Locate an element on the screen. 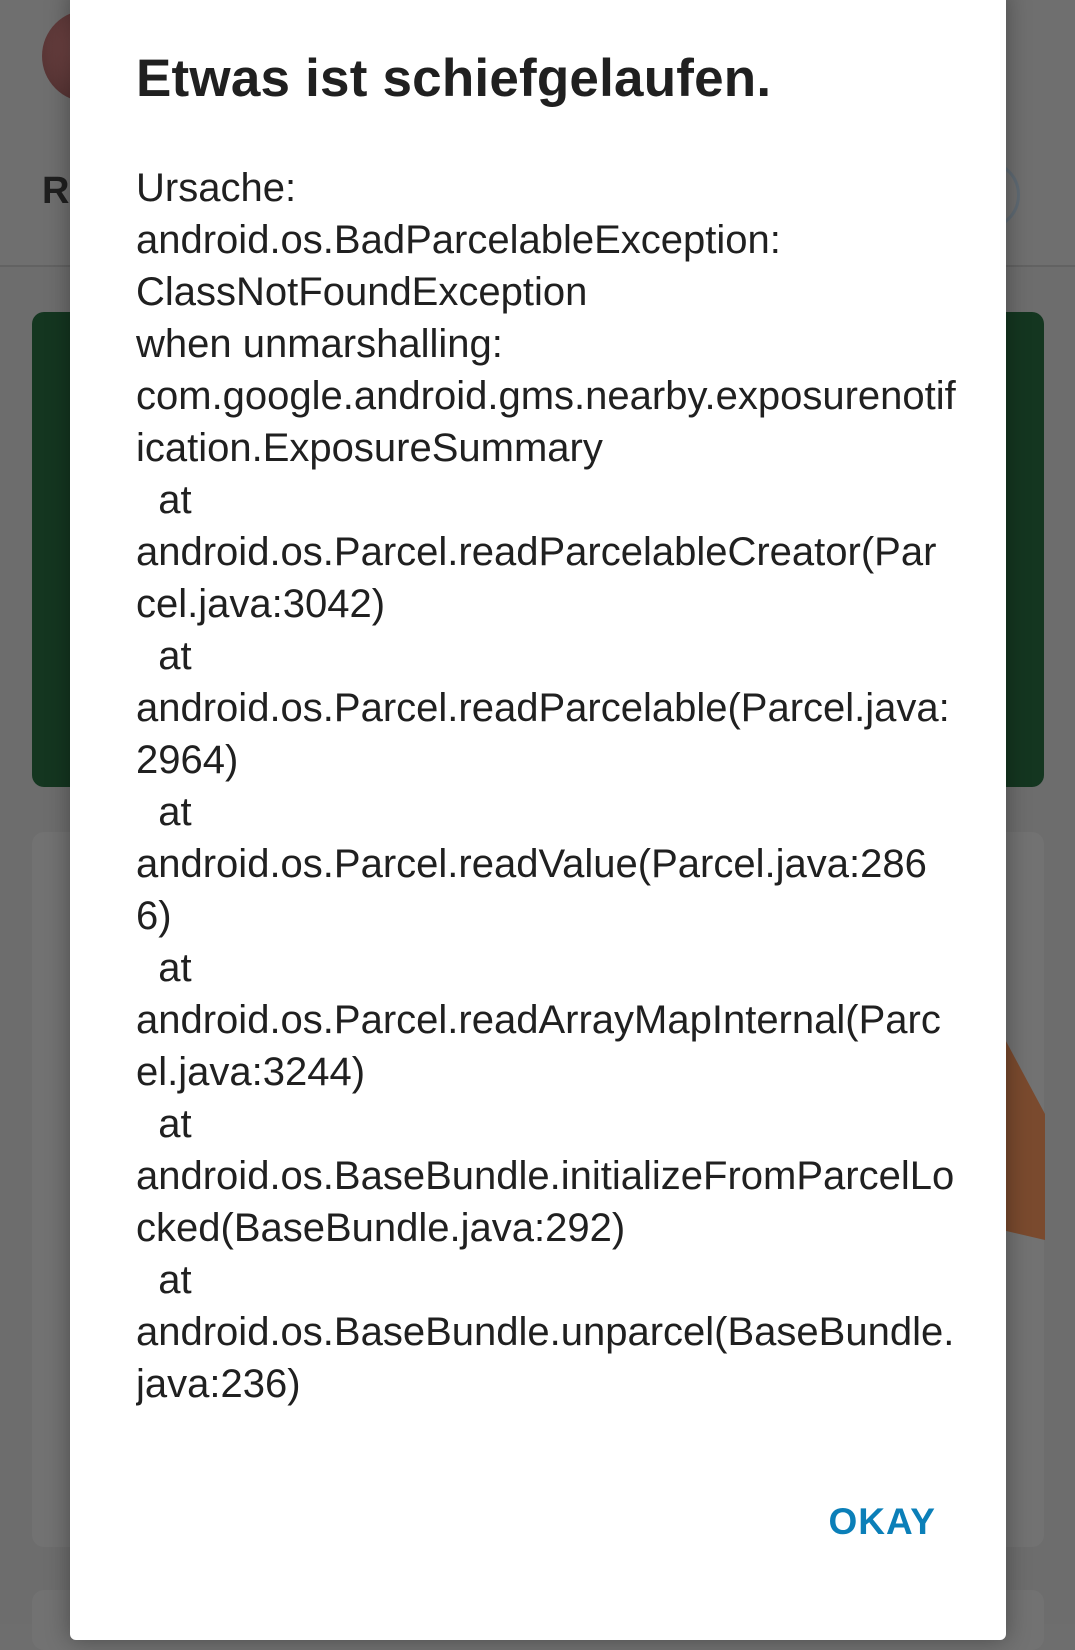  background-title: R is located at coordinates (56, 191).